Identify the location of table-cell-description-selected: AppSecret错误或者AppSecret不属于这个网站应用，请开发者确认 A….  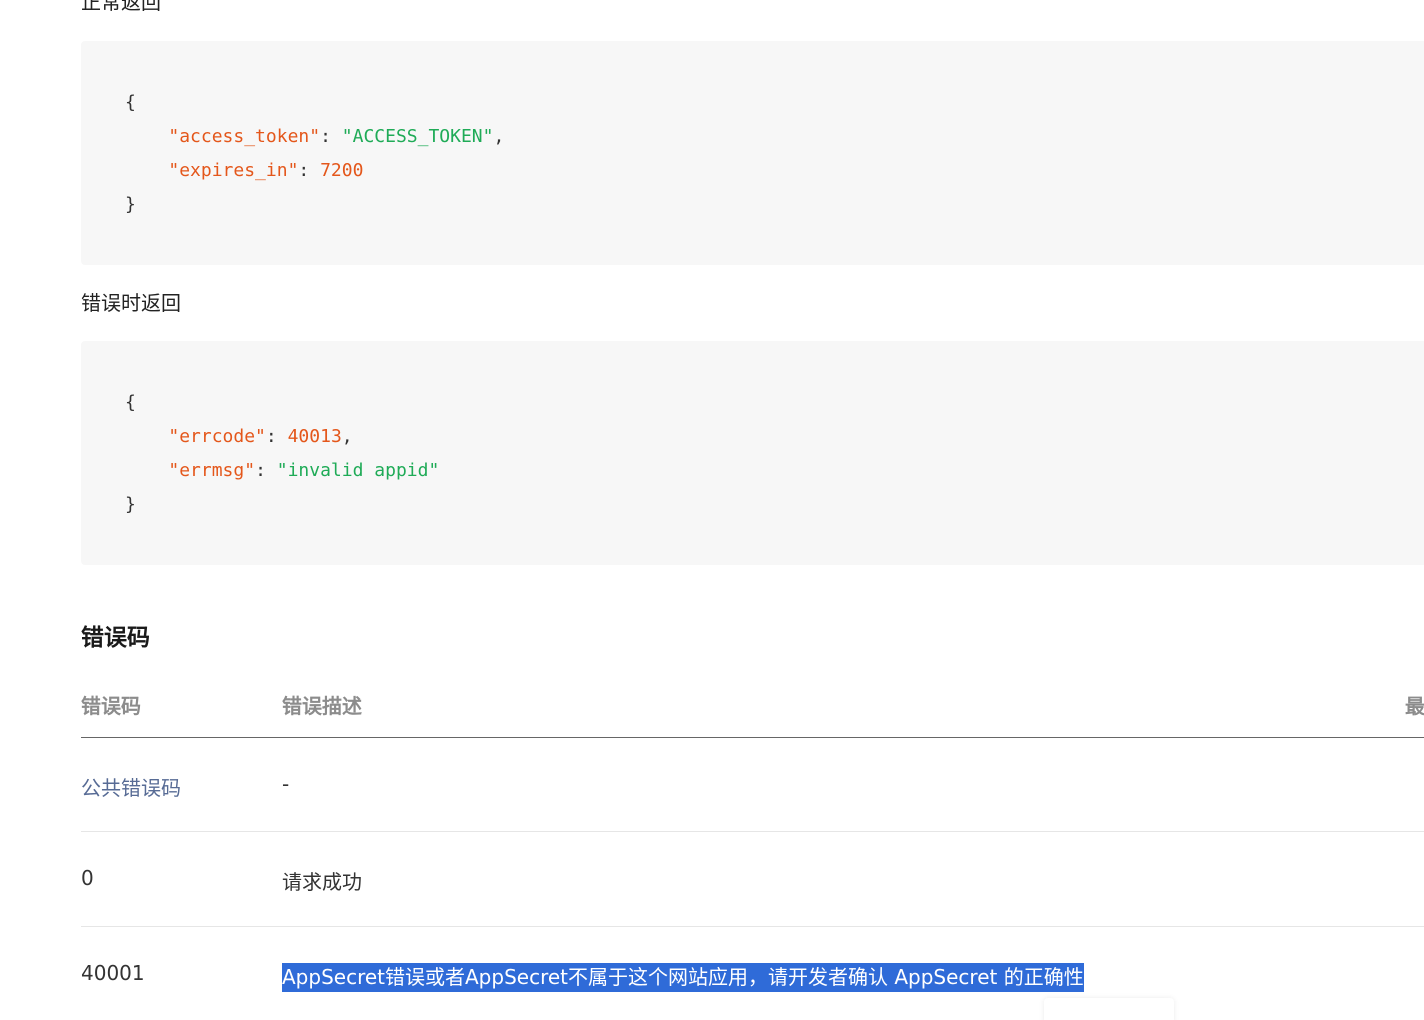
(683, 976).